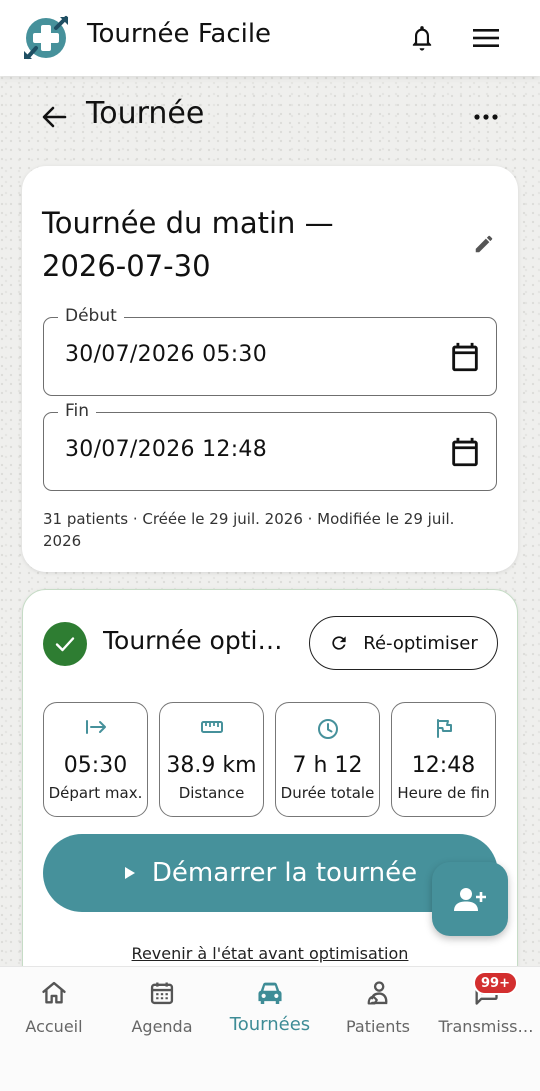 The width and height of the screenshot is (540, 1091). Describe the element at coordinates (495, 983) in the screenshot. I see `notification-badge: 99+` at that location.